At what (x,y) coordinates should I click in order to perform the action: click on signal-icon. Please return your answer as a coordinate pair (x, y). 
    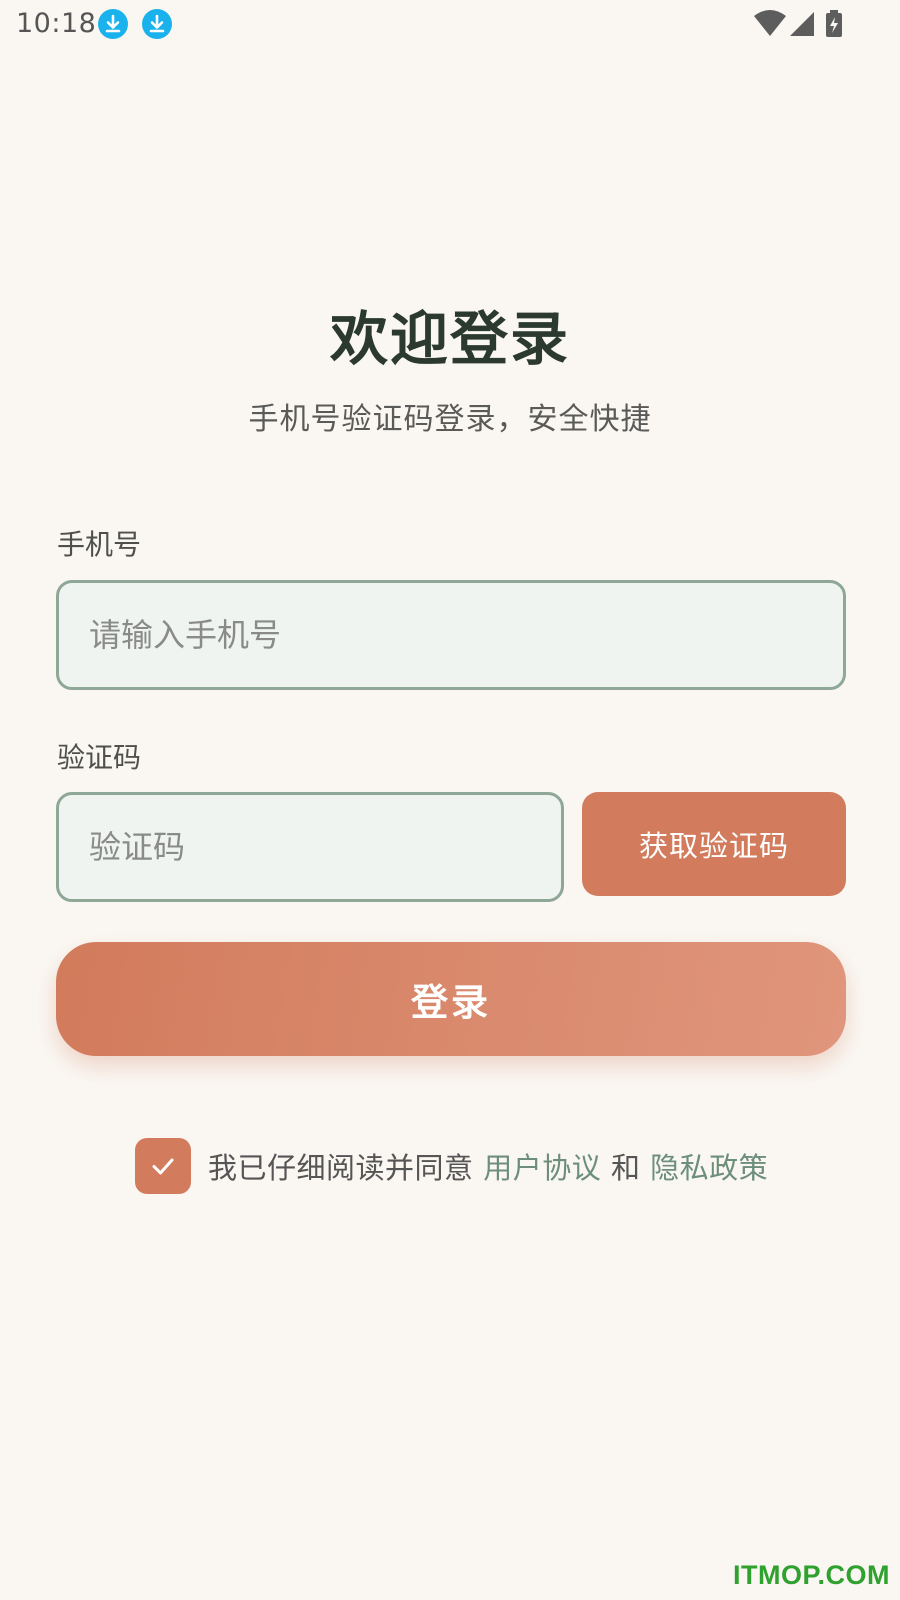
    Looking at the image, I should click on (802, 26).